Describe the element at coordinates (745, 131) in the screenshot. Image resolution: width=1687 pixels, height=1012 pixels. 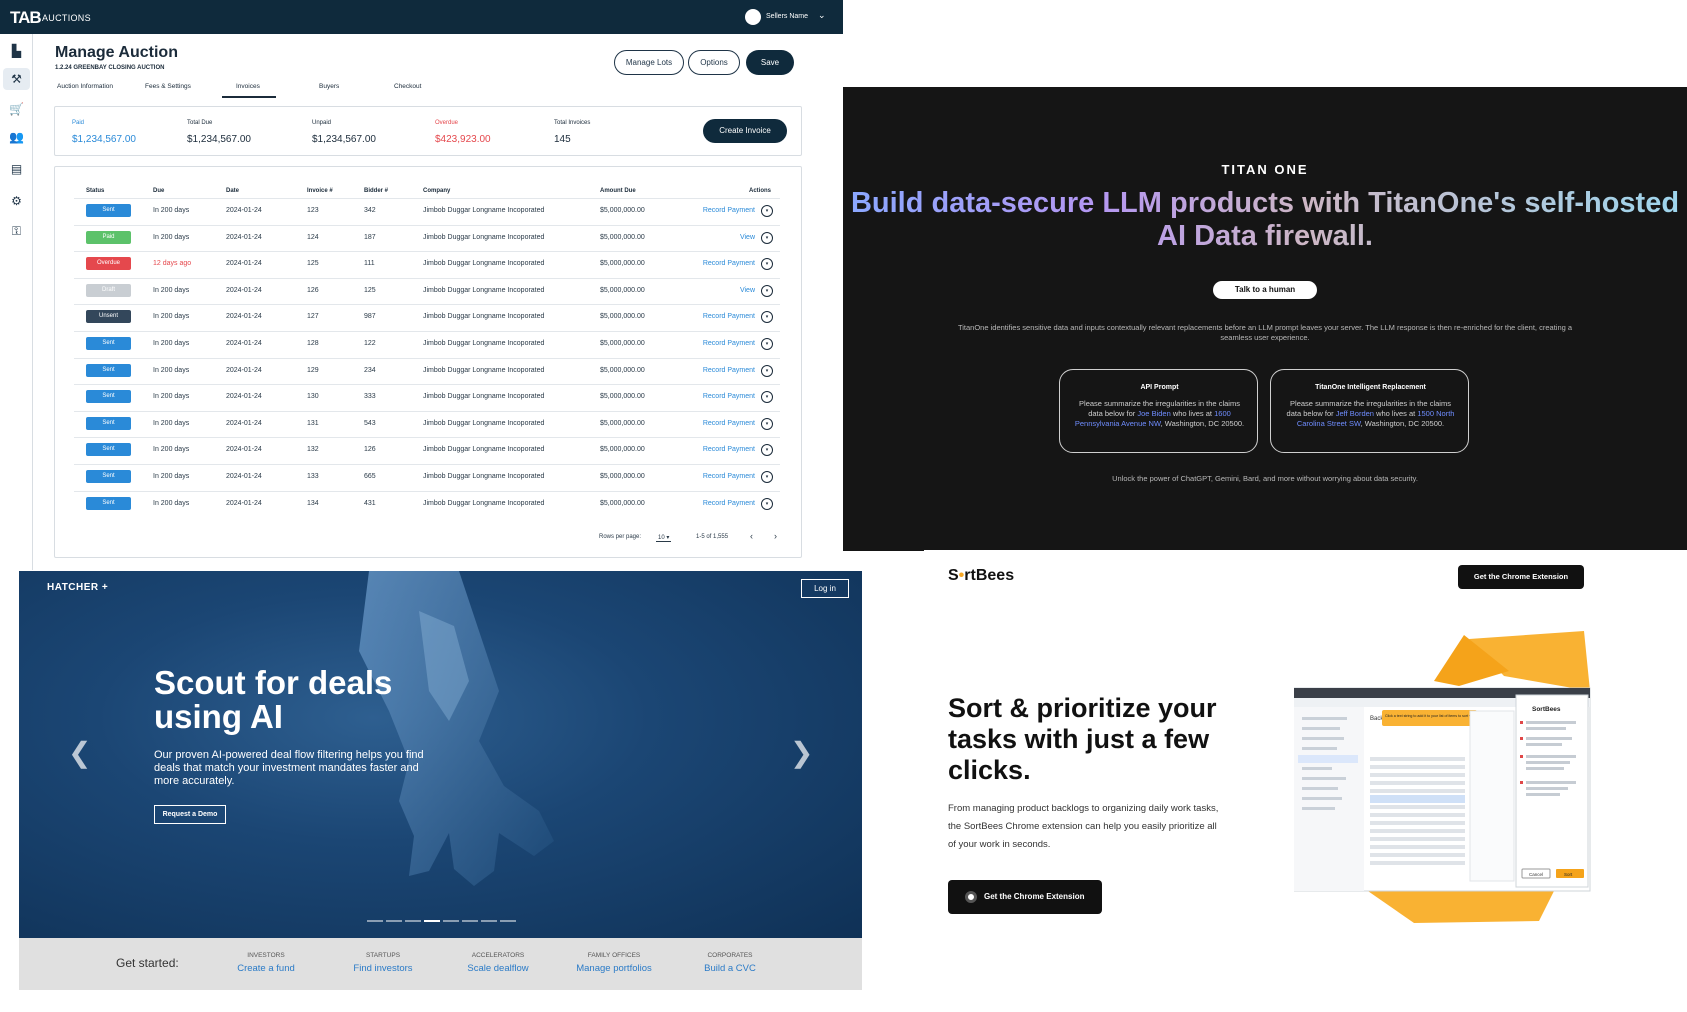
I see `create-invoice-button: Create Invoice` at that location.